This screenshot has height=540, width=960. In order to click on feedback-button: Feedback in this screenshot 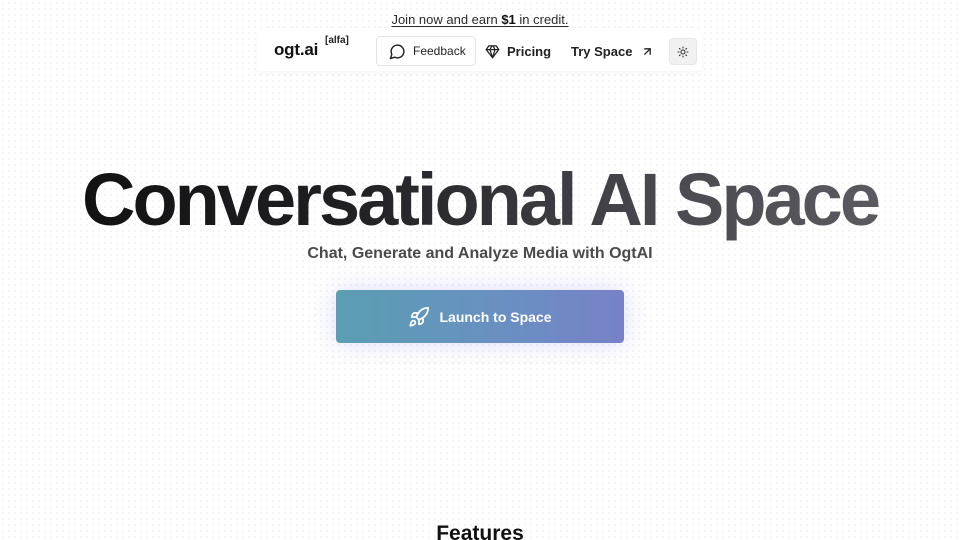, I will do `click(426, 51)`.